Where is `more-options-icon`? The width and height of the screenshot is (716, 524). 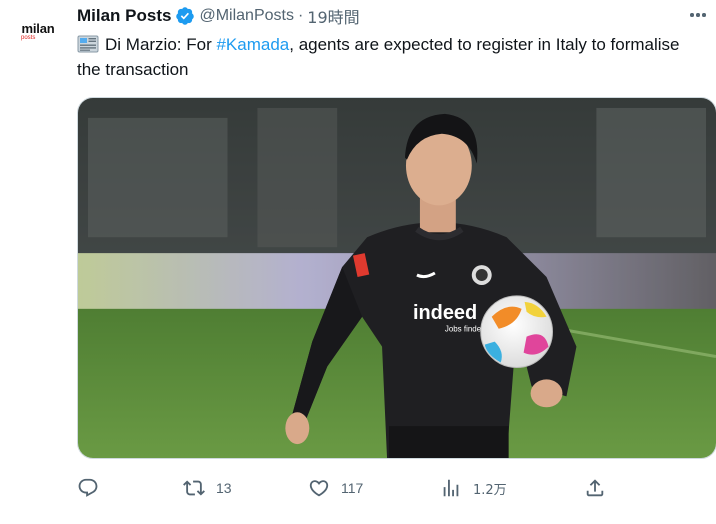 more-options-icon is located at coordinates (698, 15).